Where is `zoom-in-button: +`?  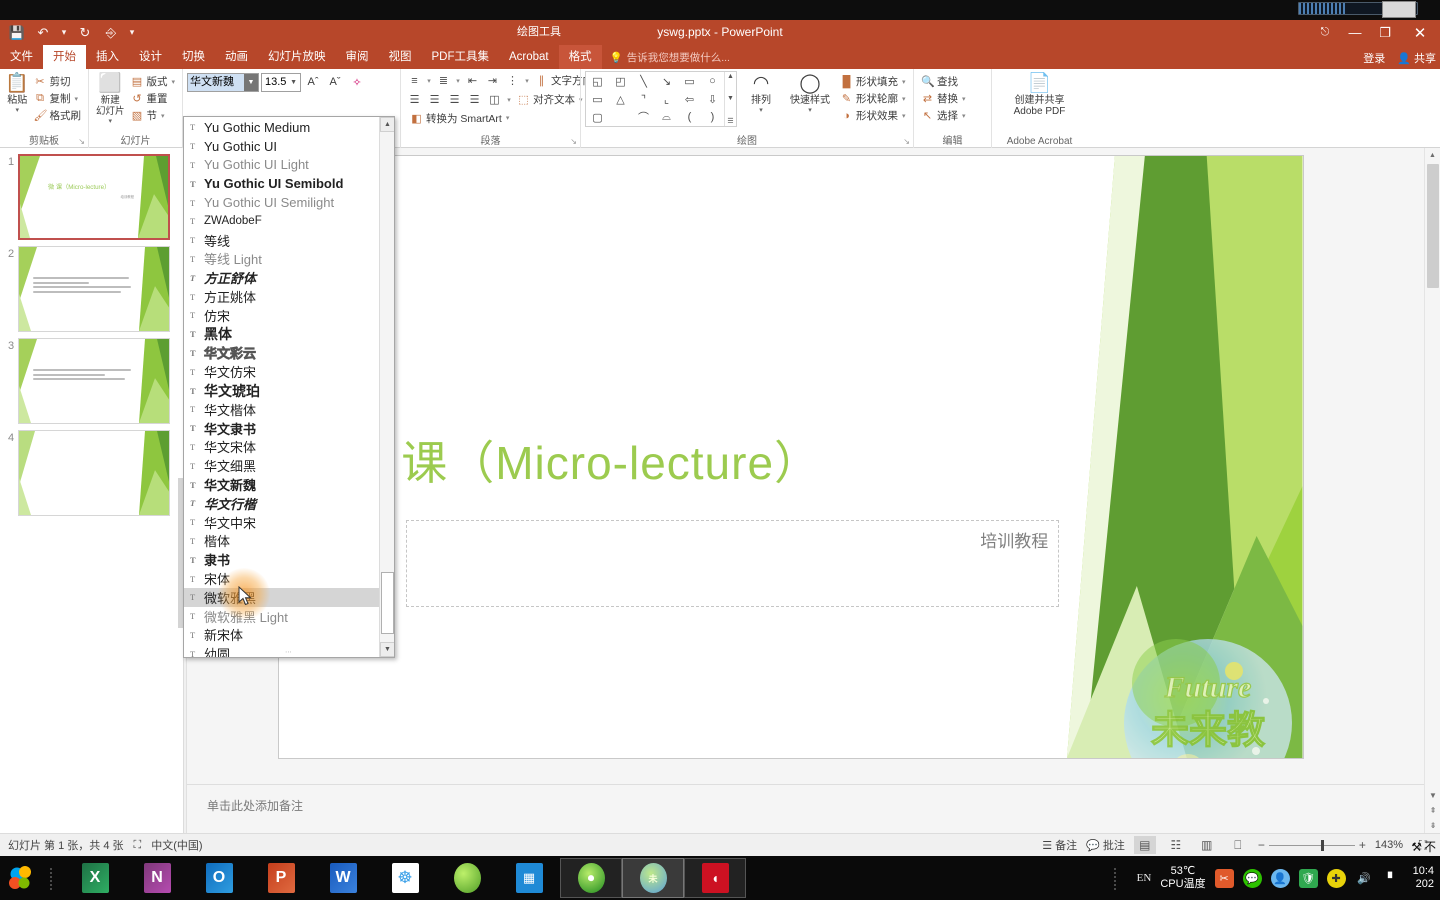 zoom-in-button: + is located at coordinates (1362, 845).